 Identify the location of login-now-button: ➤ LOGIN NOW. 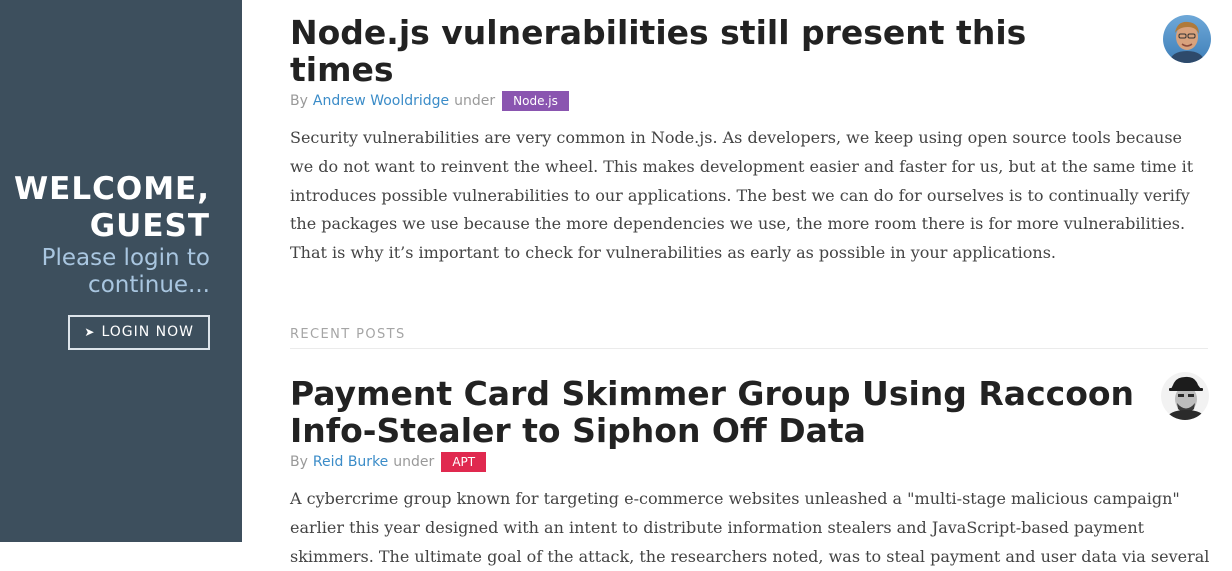
(139, 332).